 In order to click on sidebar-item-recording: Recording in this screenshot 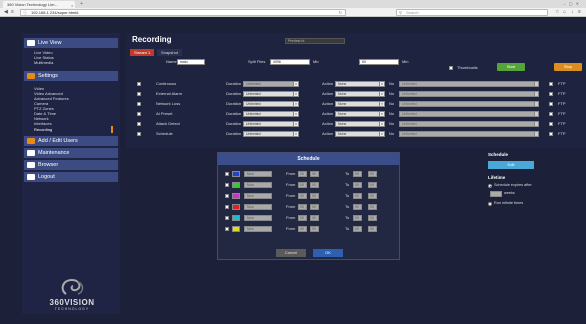, I will do `click(43, 129)`.